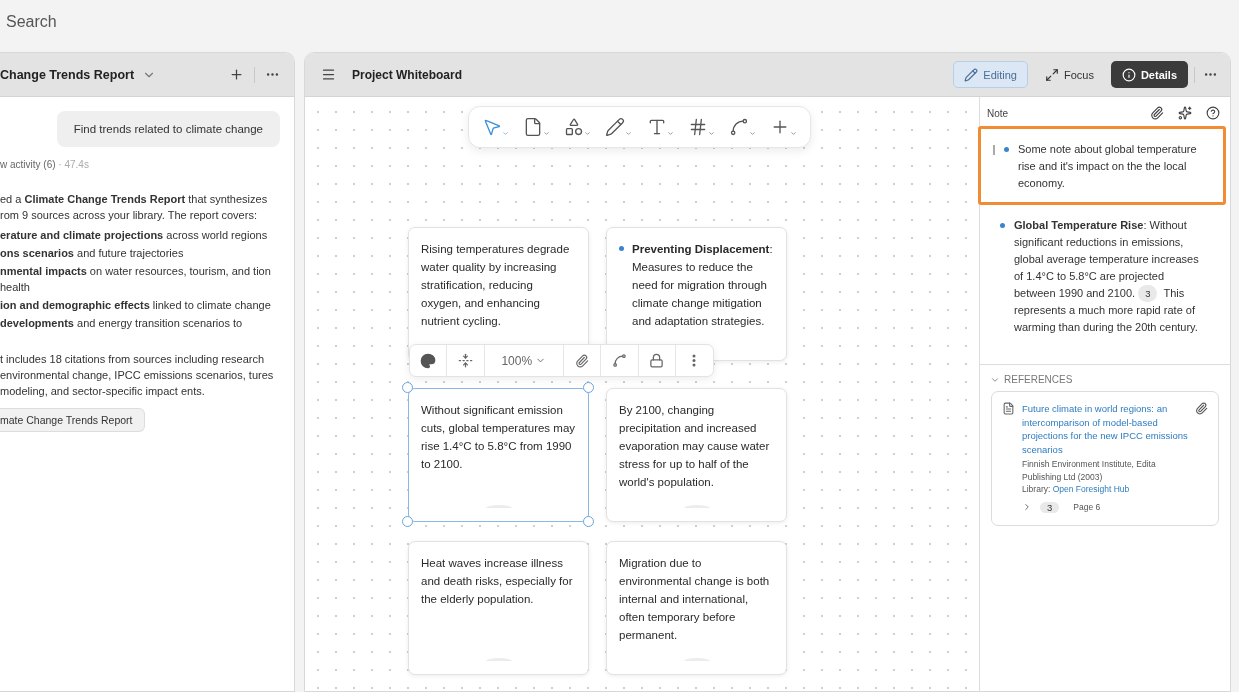  I want to click on citation-number: 3, so click(1050, 507).